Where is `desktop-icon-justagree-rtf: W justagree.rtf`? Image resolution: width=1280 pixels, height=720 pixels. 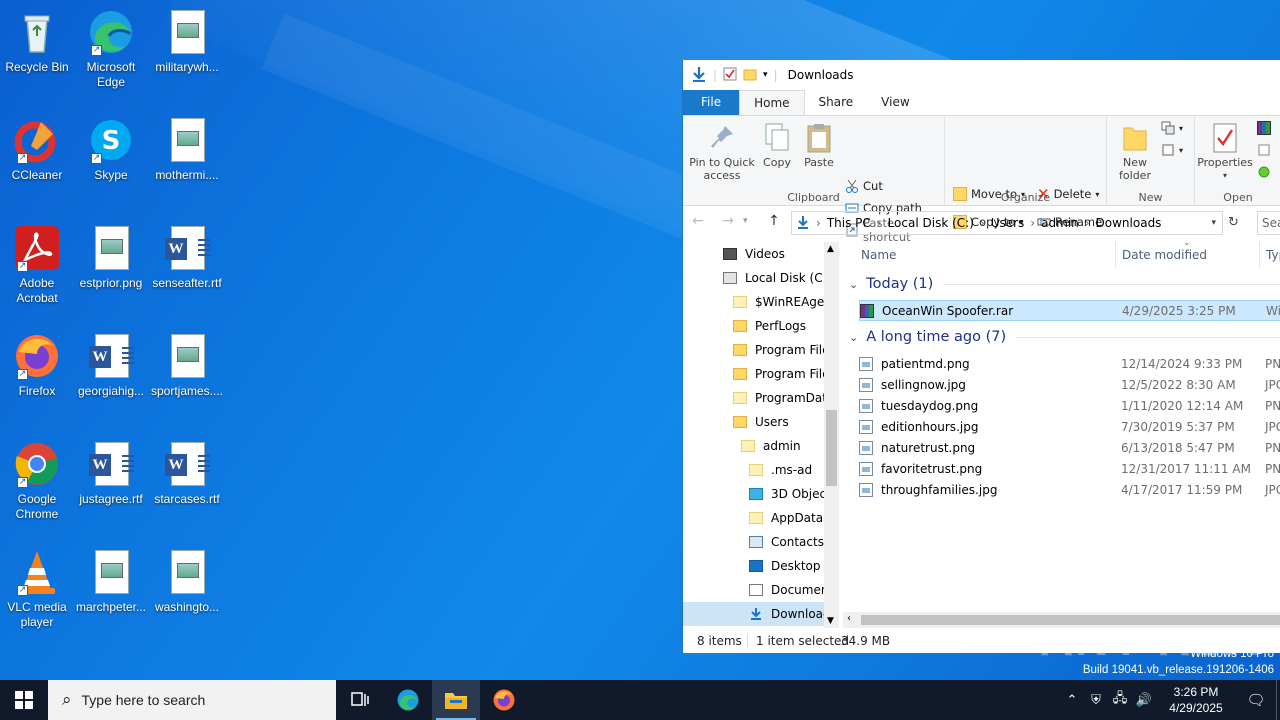
desktop-icon-justagree-rtf: W justagree.rtf is located at coordinates (111, 473).